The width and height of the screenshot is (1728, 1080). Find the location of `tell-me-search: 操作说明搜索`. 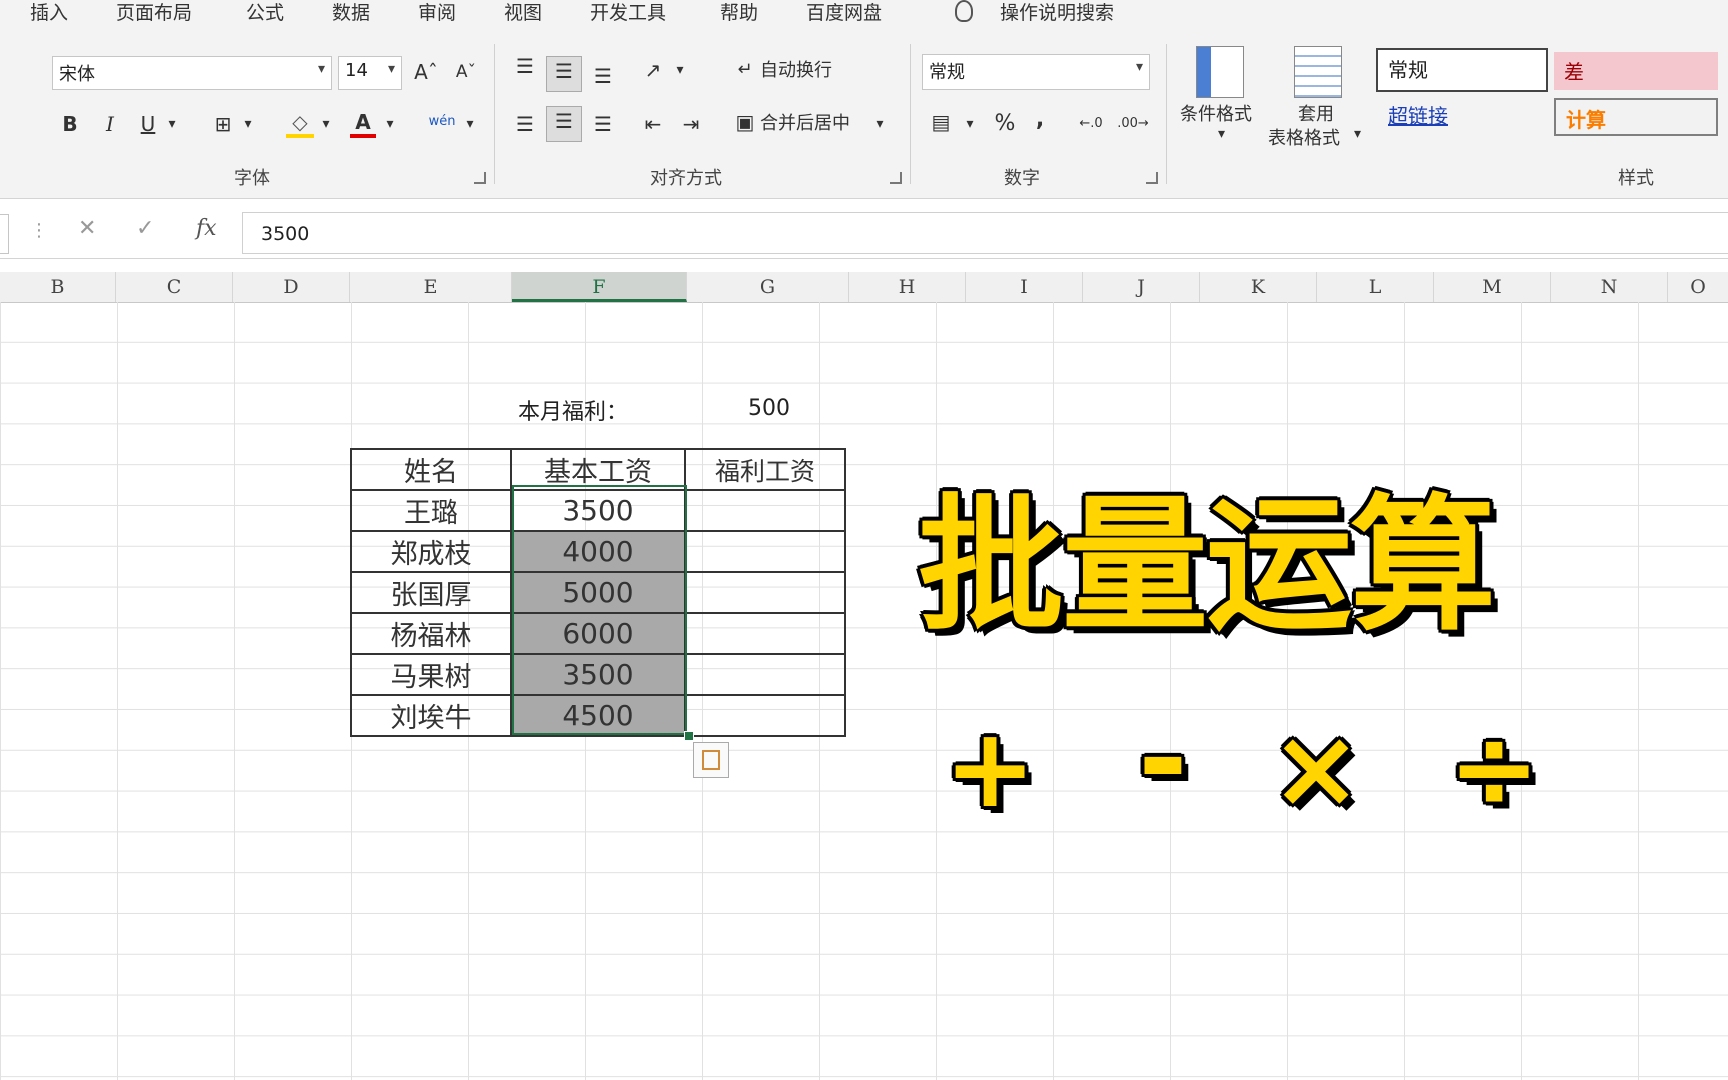

tell-me-search: 操作说明搜索 is located at coordinates (1057, 12).